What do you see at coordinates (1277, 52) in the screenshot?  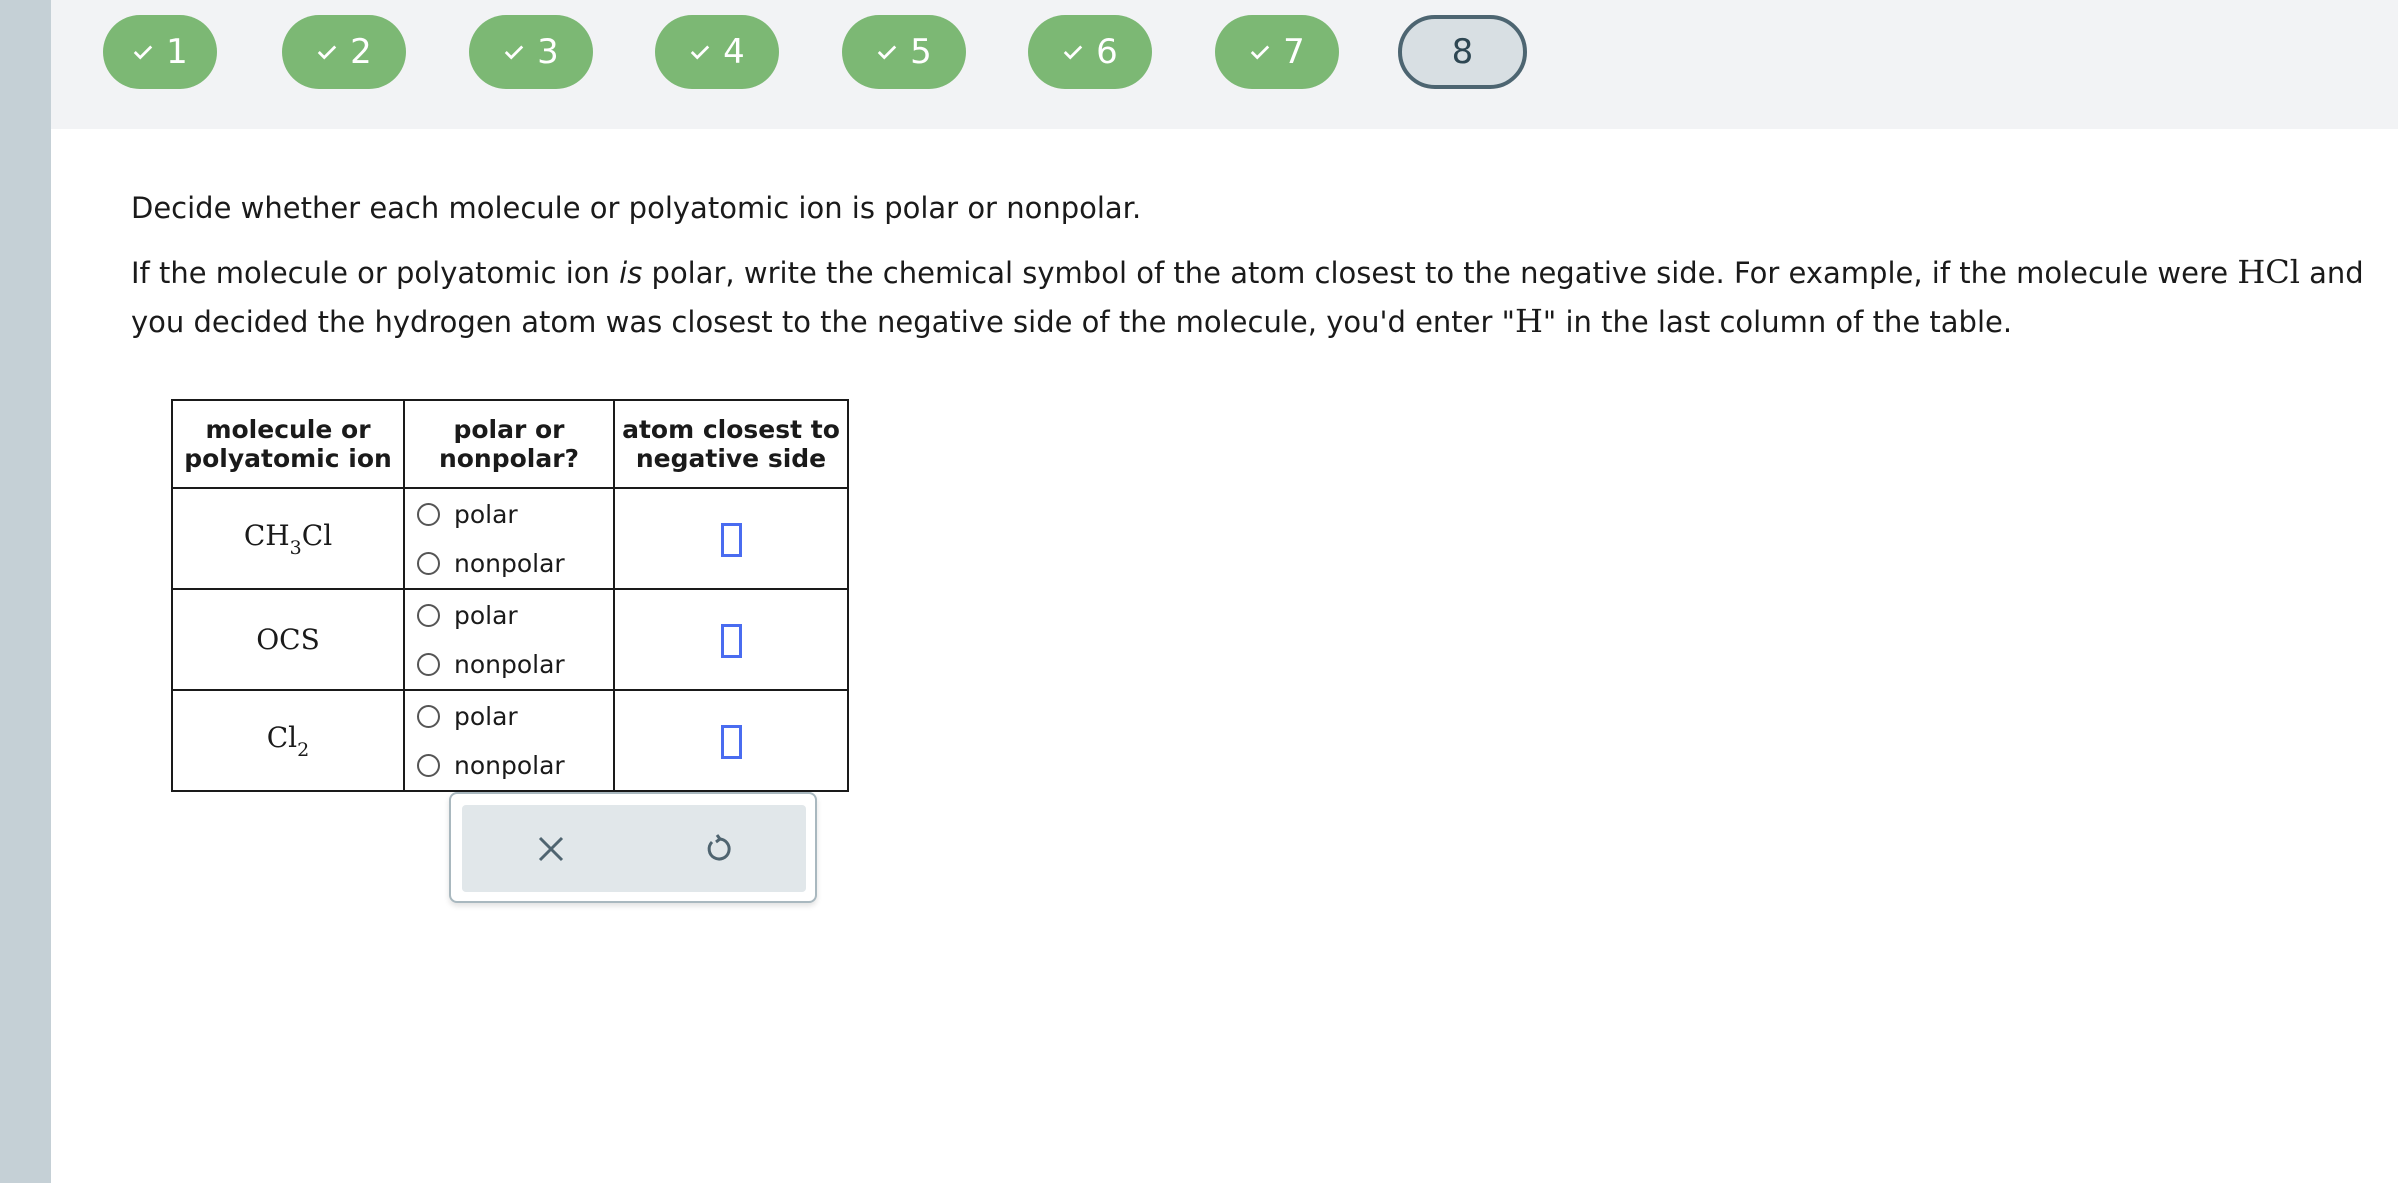 I see `step-7-button: 7` at bounding box center [1277, 52].